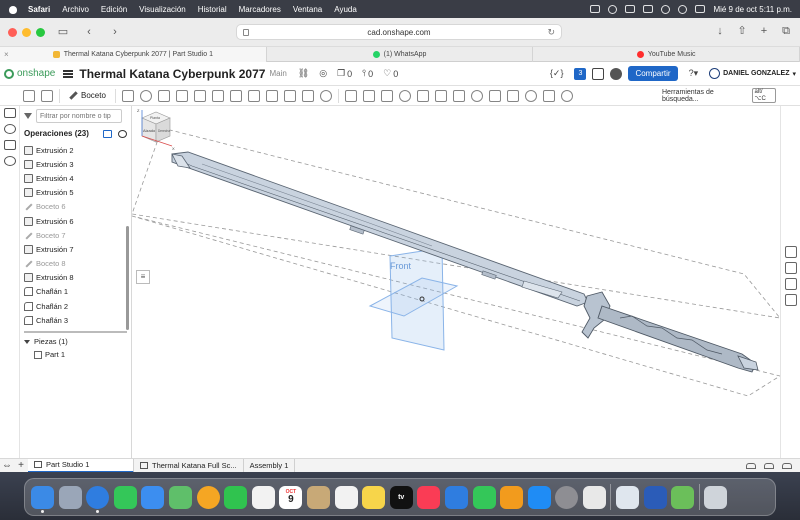 The width and height of the screenshot is (800, 520). What do you see at coordinates (75, 221) in the screenshot?
I see `feature-item: Extrusión 6` at bounding box center [75, 221].